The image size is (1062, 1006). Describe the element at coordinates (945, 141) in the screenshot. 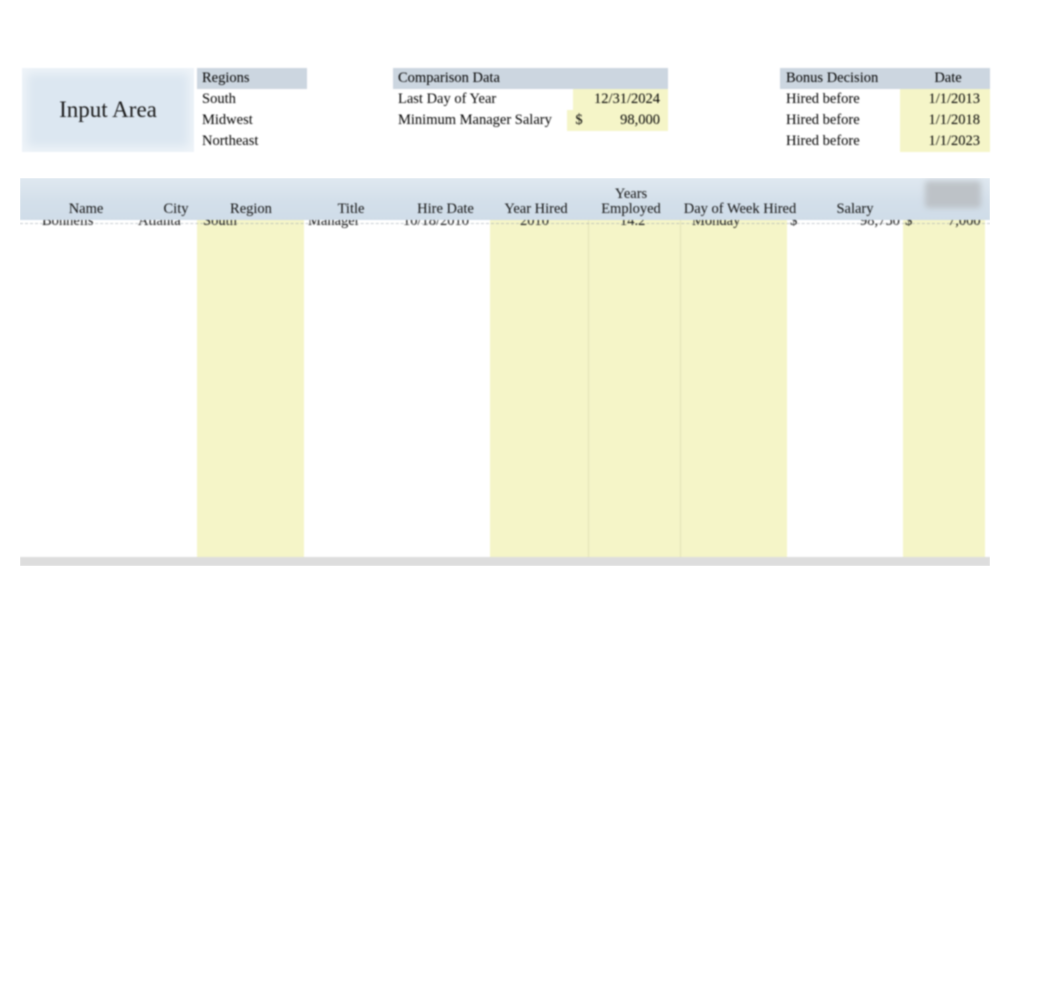

I see `bonus-date-3: 1/1/2023` at that location.